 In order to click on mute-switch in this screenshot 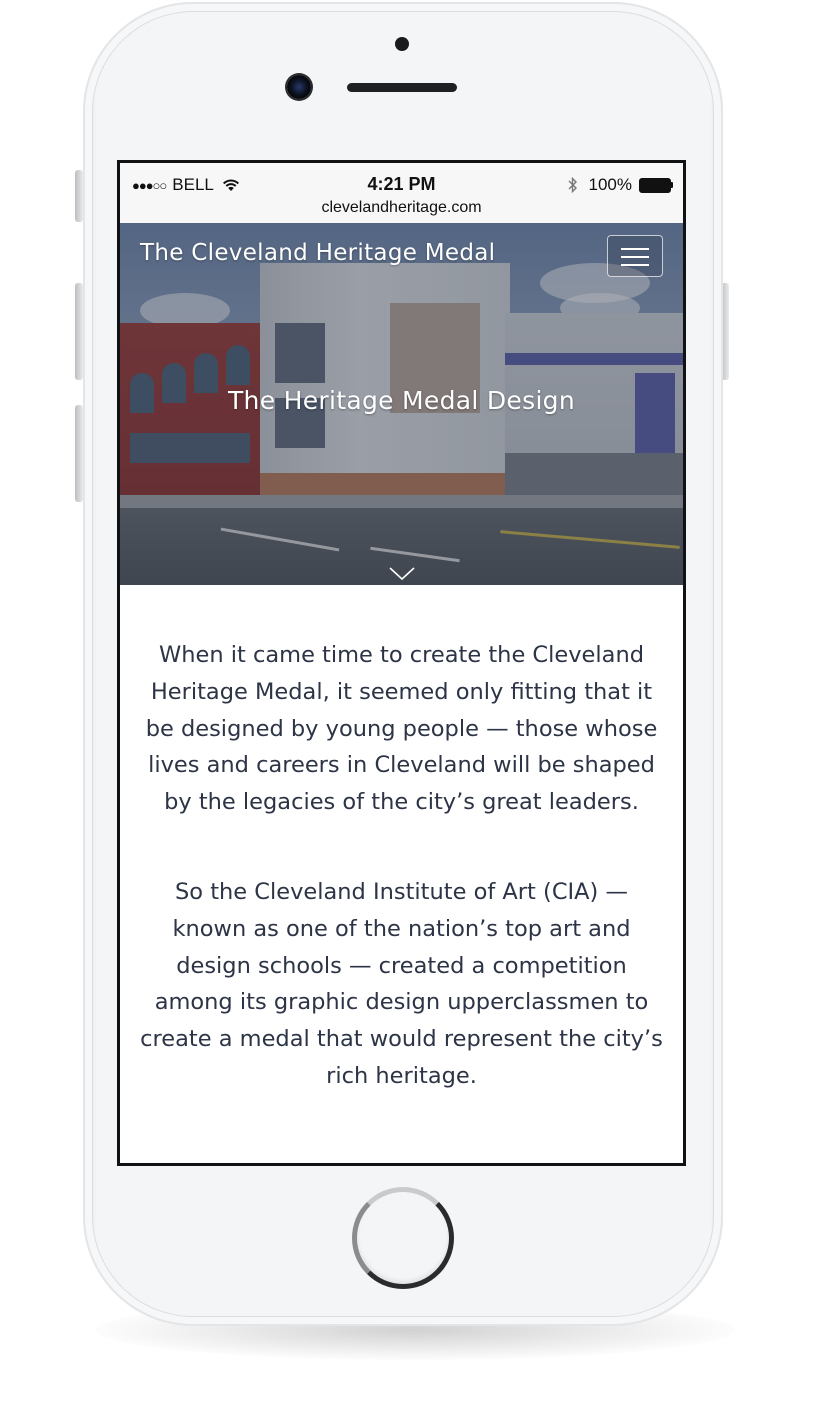, I will do `click(79, 196)`.